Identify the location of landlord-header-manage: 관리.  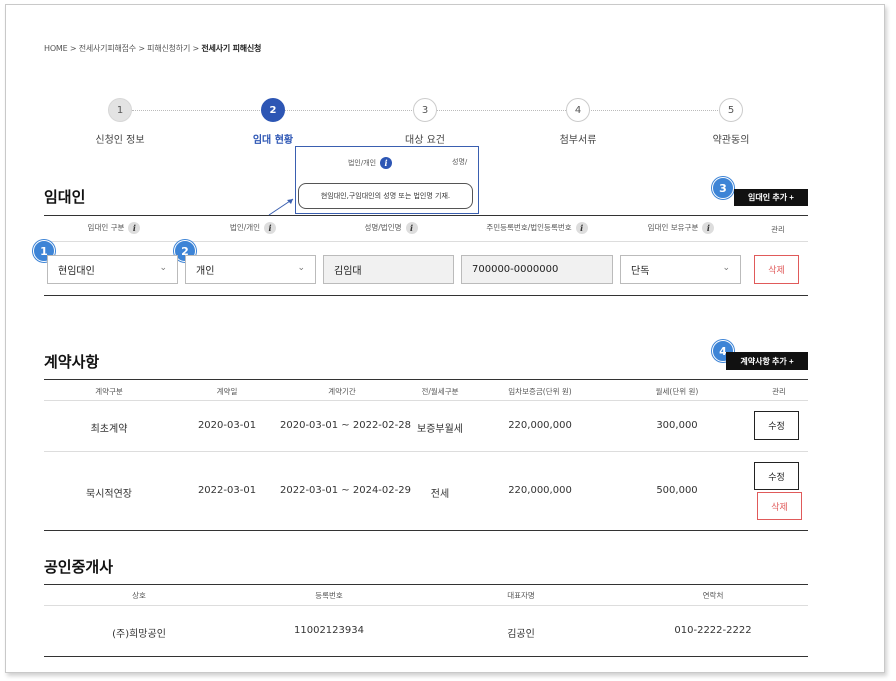
(778, 229).